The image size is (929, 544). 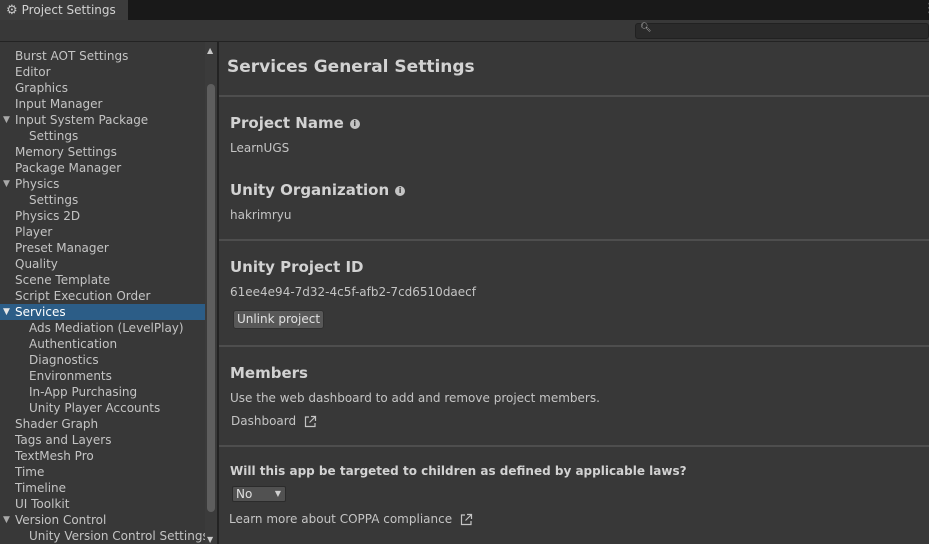 I want to click on sidebar-item-label: Burst AOT Settings, so click(x=72, y=56).